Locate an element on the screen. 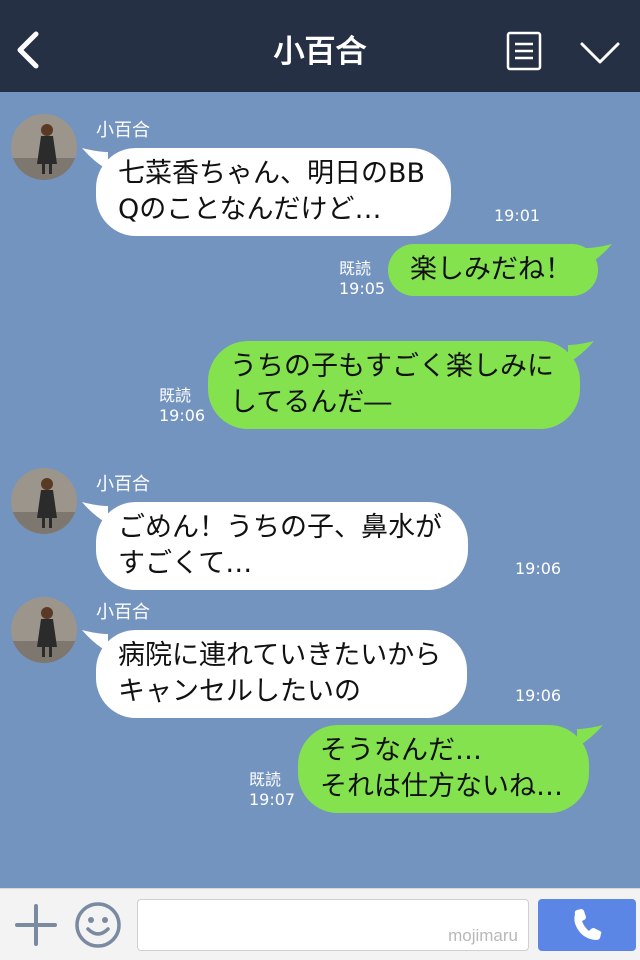  message-time: 19:07 is located at coordinates (272, 799).